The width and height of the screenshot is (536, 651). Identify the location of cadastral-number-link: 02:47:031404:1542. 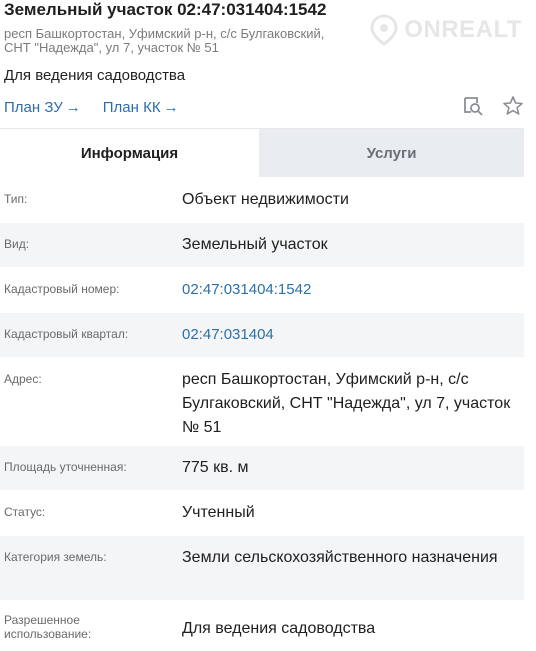
(353, 285).